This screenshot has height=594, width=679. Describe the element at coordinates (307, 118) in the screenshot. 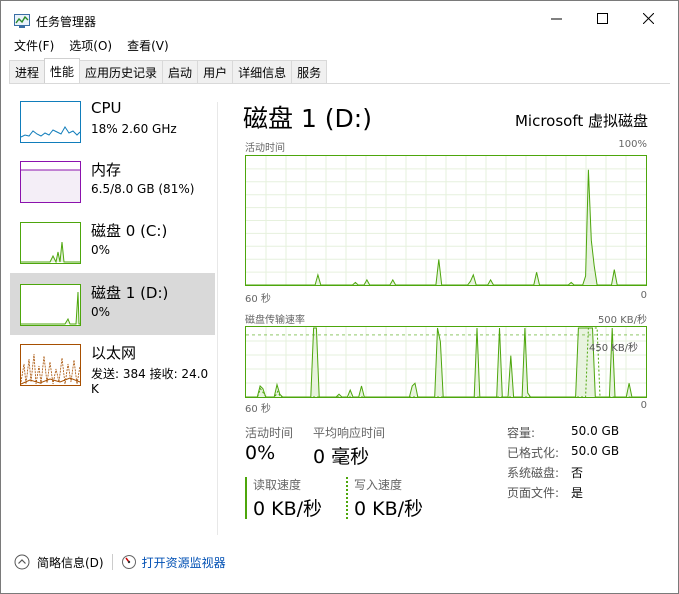

I see `page-title: 磁盘 1 (D:)` at that location.